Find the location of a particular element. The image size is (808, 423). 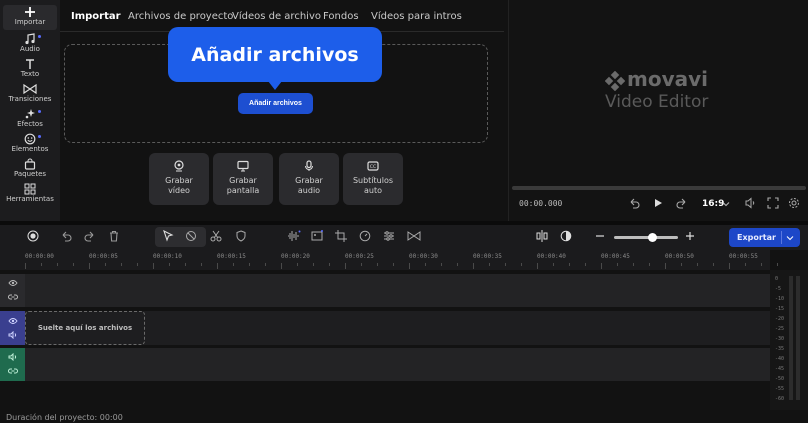

meter-db-label: -45 is located at coordinates (780, 369).